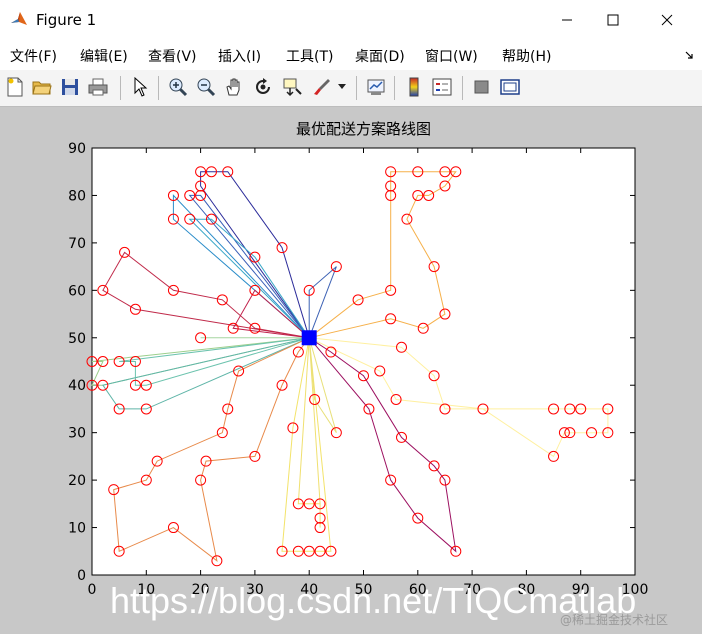 The height and width of the screenshot is (634, 702). Describe the element at coordinates (77, 481) in the screenshot. I see `y-tick-label: 20` at that location.